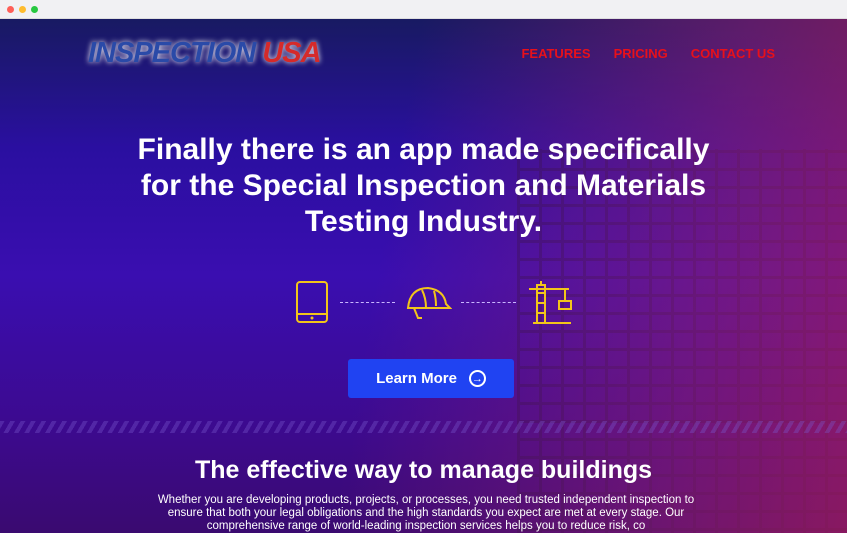 This screenshot has height=533, width=847. Describe the element at coordinates (733, 53) in the screenshot. I see `nav-contact-us: CONTACT US` at that location.